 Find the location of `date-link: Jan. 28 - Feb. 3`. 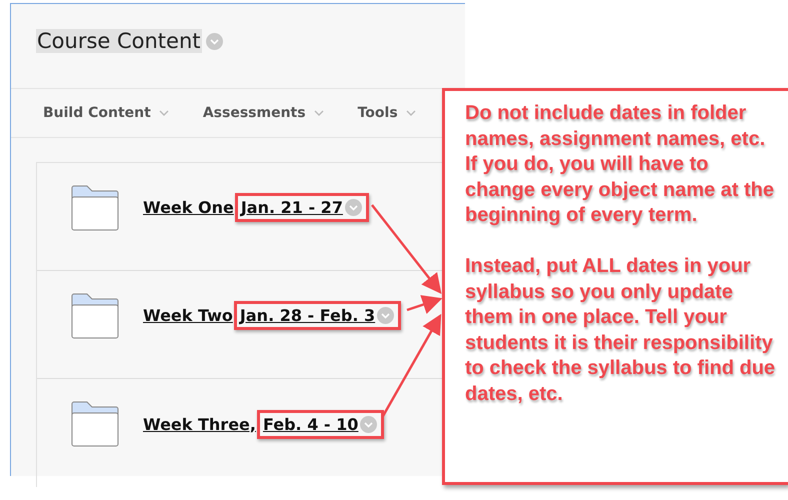

date-link: Jan. 28 - Feb. 3 is located at coordinates (308, 315).